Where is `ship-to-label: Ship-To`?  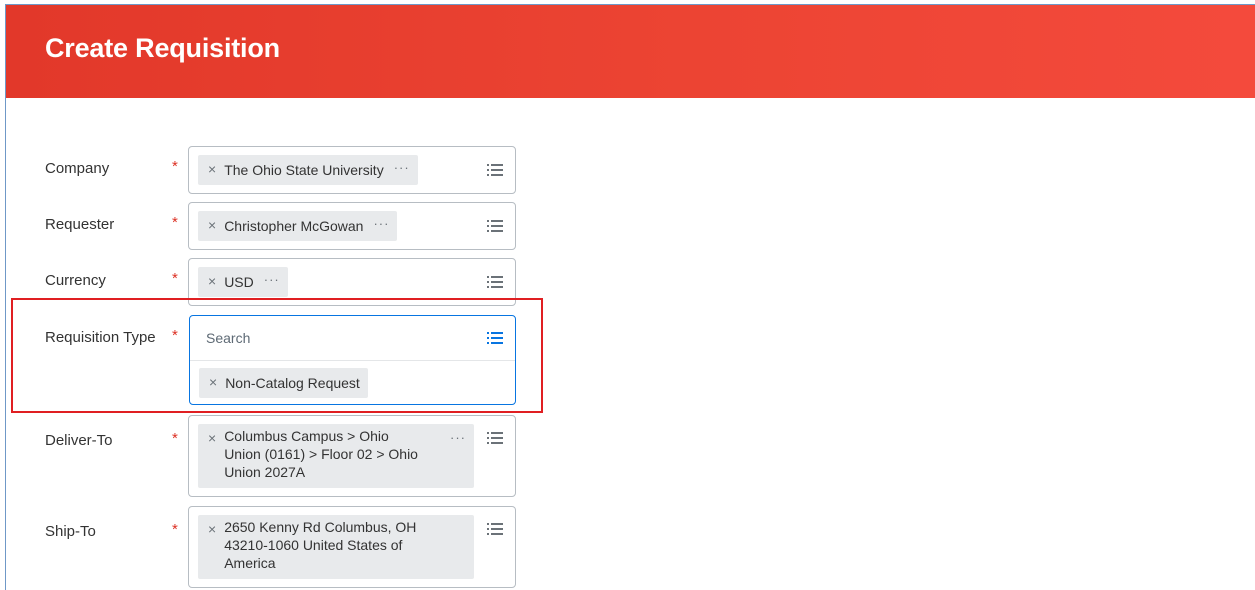
ship-to-label: Ship-To is located at coordinates (70, 531).